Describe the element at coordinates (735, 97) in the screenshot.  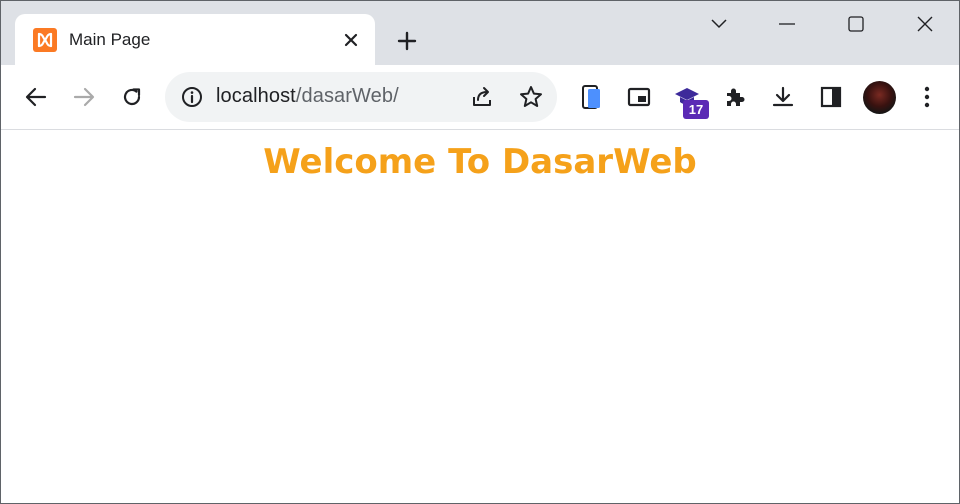
I see `extensions-puzzle-icon` at that location.